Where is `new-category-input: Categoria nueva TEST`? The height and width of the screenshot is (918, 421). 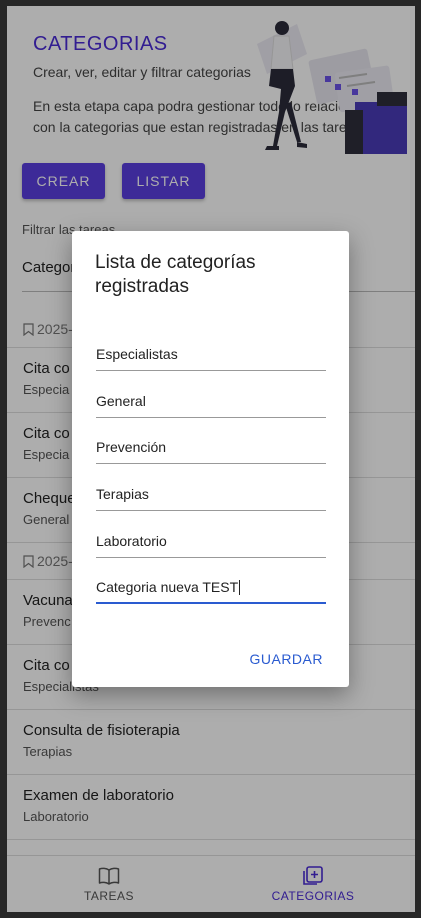
new-category-input: Categoria nueva TEST is located at coordinates (211, 589).